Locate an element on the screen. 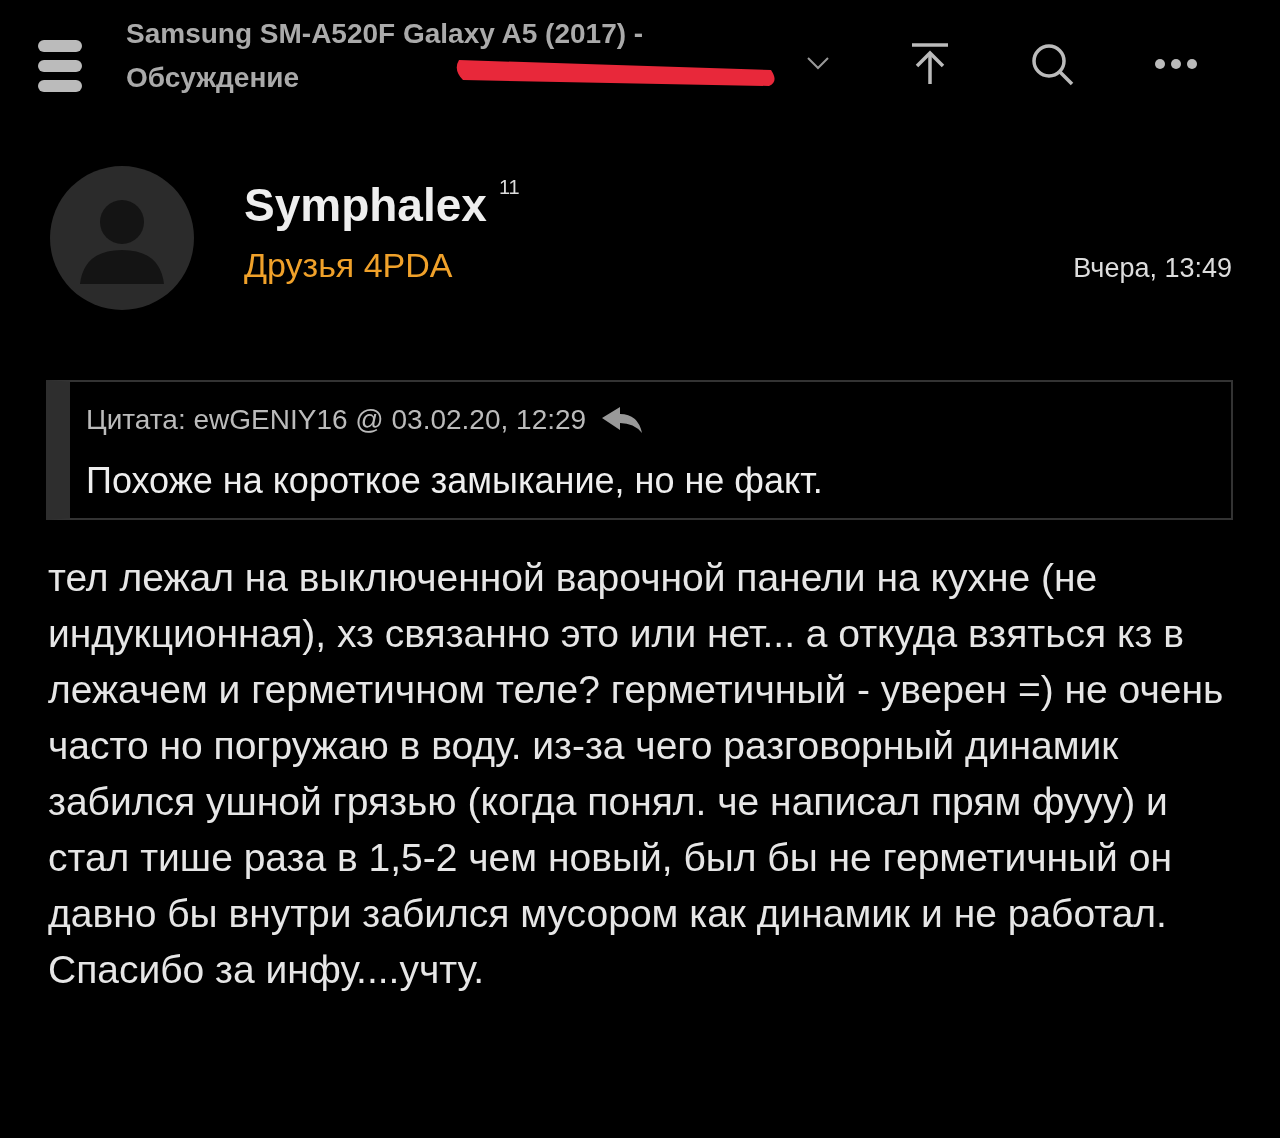  quote-caption: Цитата: ewGENIY16 @ 03.02.20, 12:29 is located at coordinates (336, 420).